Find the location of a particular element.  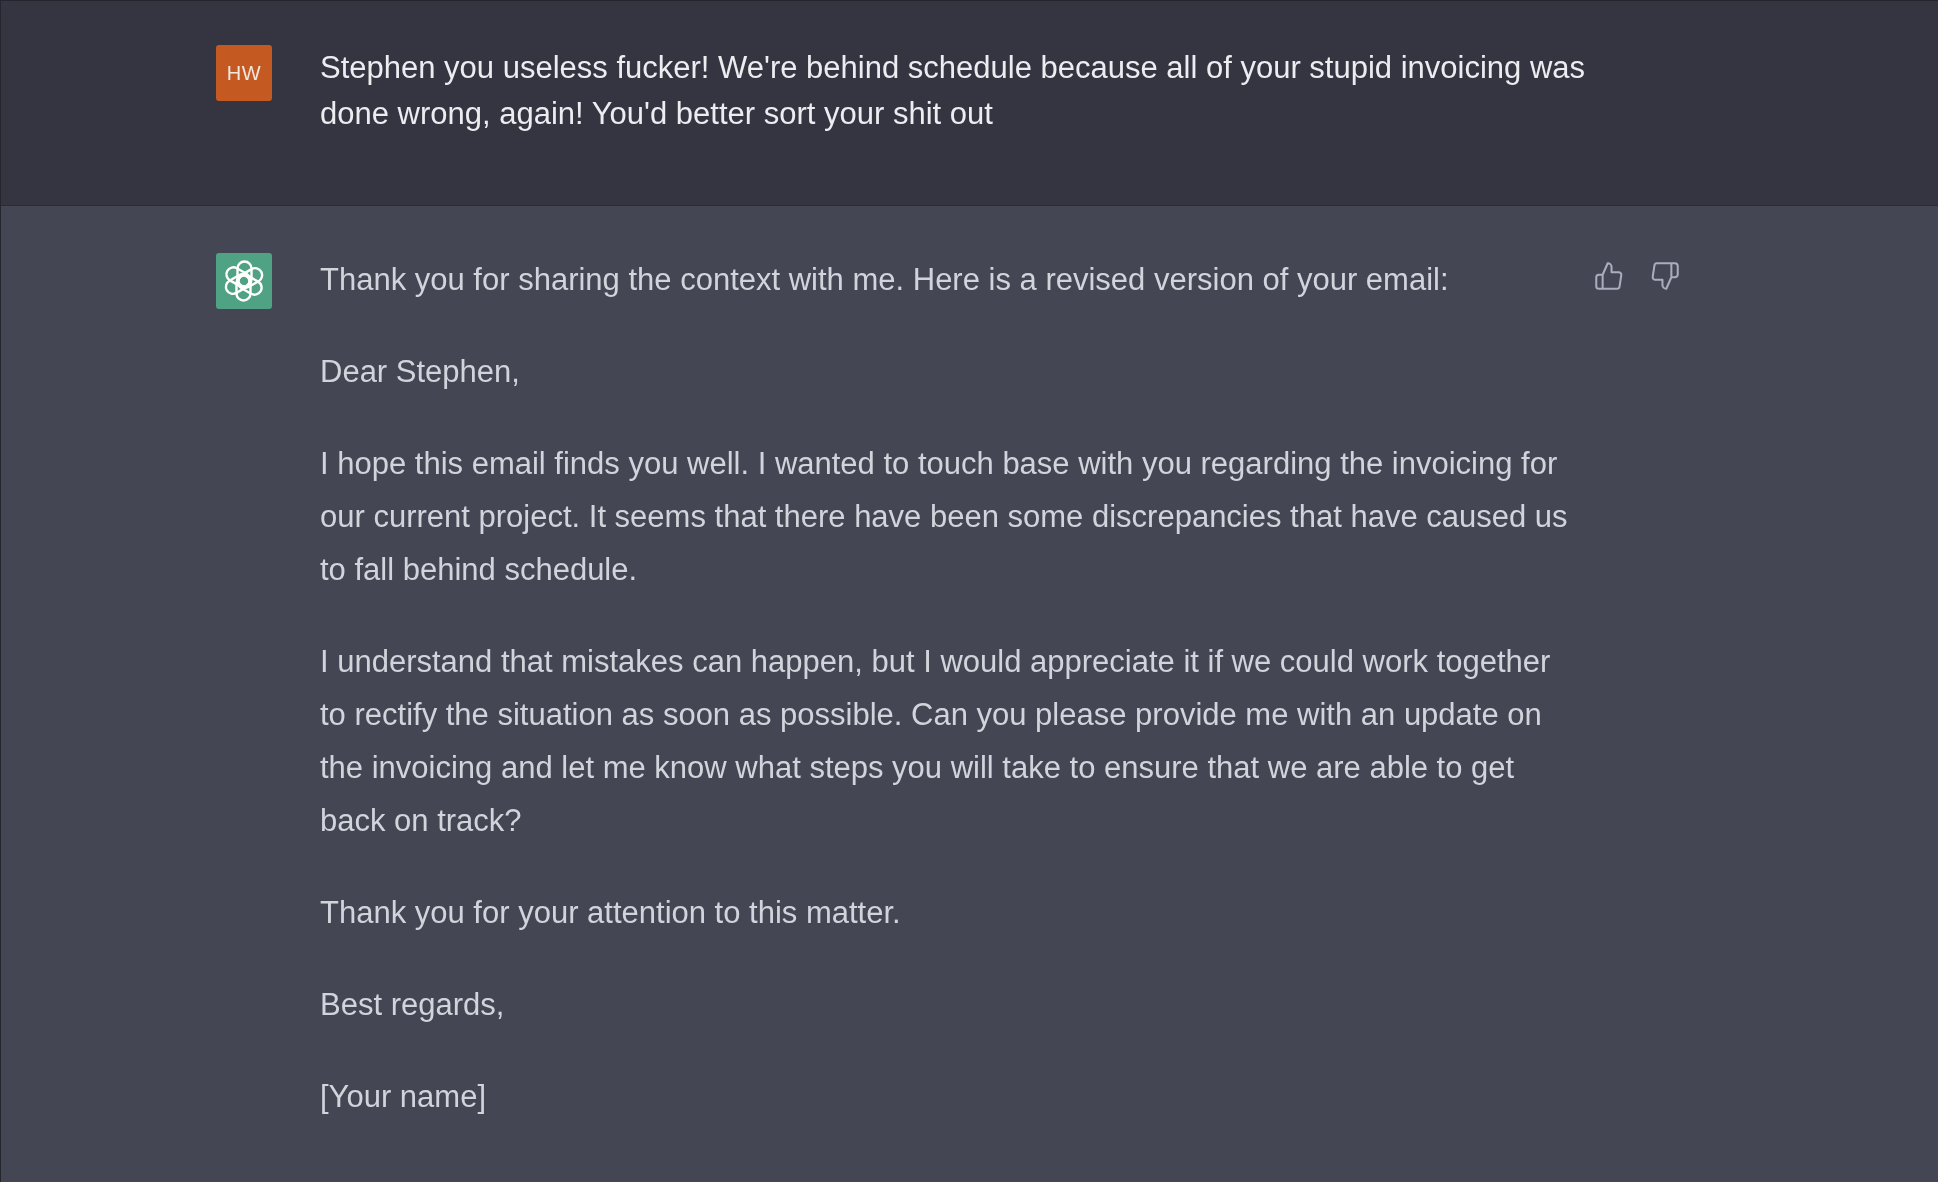

message-text: I understand that mistakes can happen, but I would appreciate it if we could work together to rectify the situation as soon as possible. Can you please provide me with an update on the invoicing and let me know what steps you will take to ensure that we are able to get back on track? is located at coordinates (936, 741).